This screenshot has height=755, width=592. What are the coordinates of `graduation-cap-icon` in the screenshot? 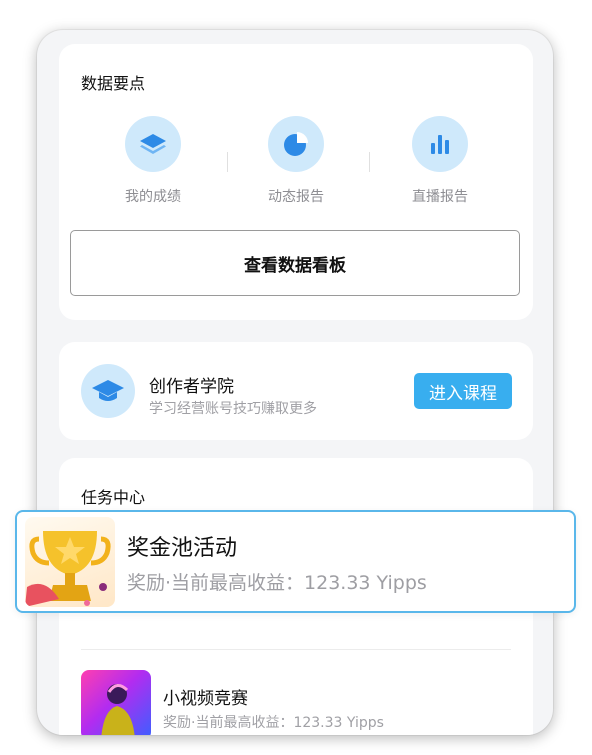 It's located at (108, 391).